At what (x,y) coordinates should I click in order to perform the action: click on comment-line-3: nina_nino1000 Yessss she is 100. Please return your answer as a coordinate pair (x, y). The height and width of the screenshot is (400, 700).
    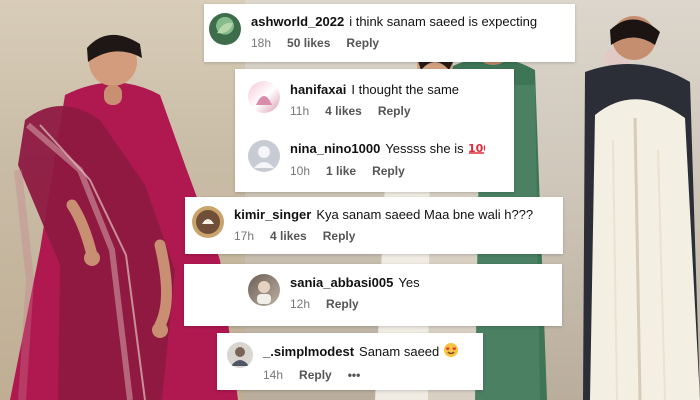
    Looking at the image, I should click on (390, 149).